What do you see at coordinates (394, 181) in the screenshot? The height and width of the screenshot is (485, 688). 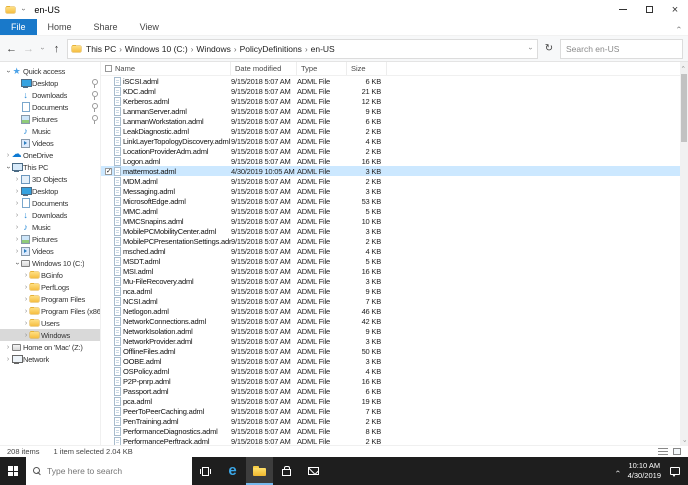 I see `file-row-mdm-adml: MDM.adml 9/15/2018 5:07 AM ADML File 2 KB` at bounding box center [394, 181].